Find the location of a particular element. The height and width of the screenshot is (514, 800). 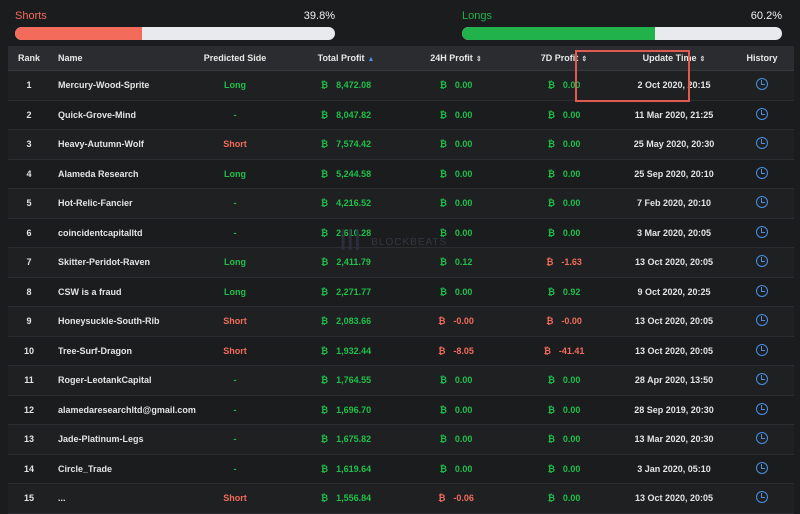

total-profit-cell: ₿ 5,244.58 is located at coordinates (346, 174).